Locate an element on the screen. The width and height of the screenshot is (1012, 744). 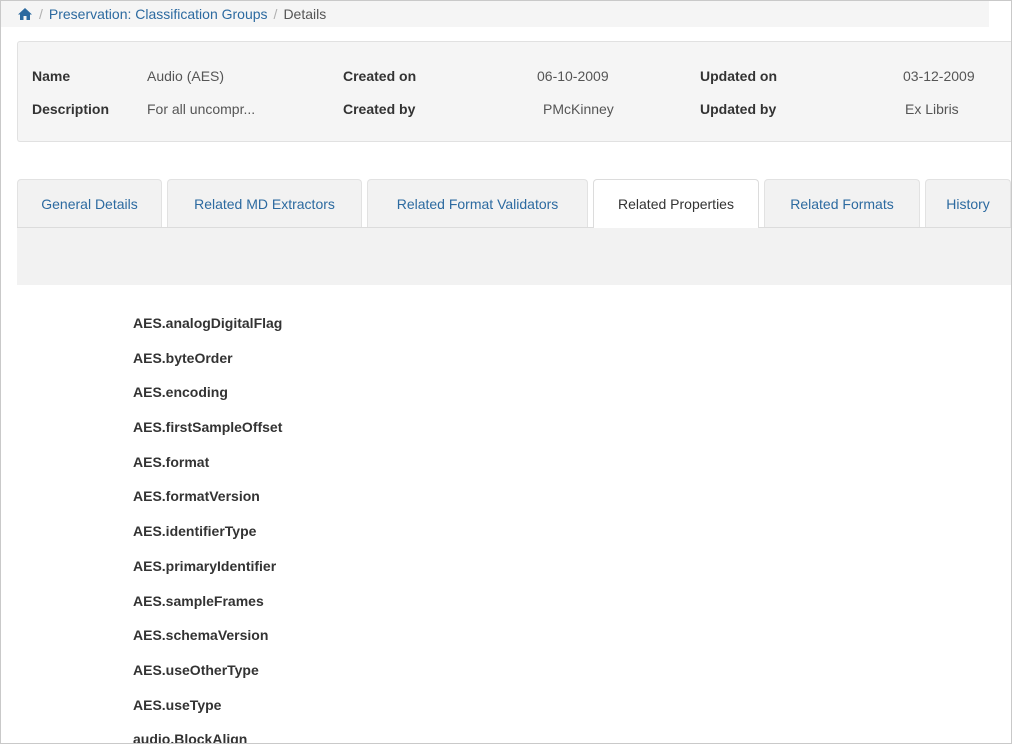
created-on-label: Created on is located at coordinates (380, 76).